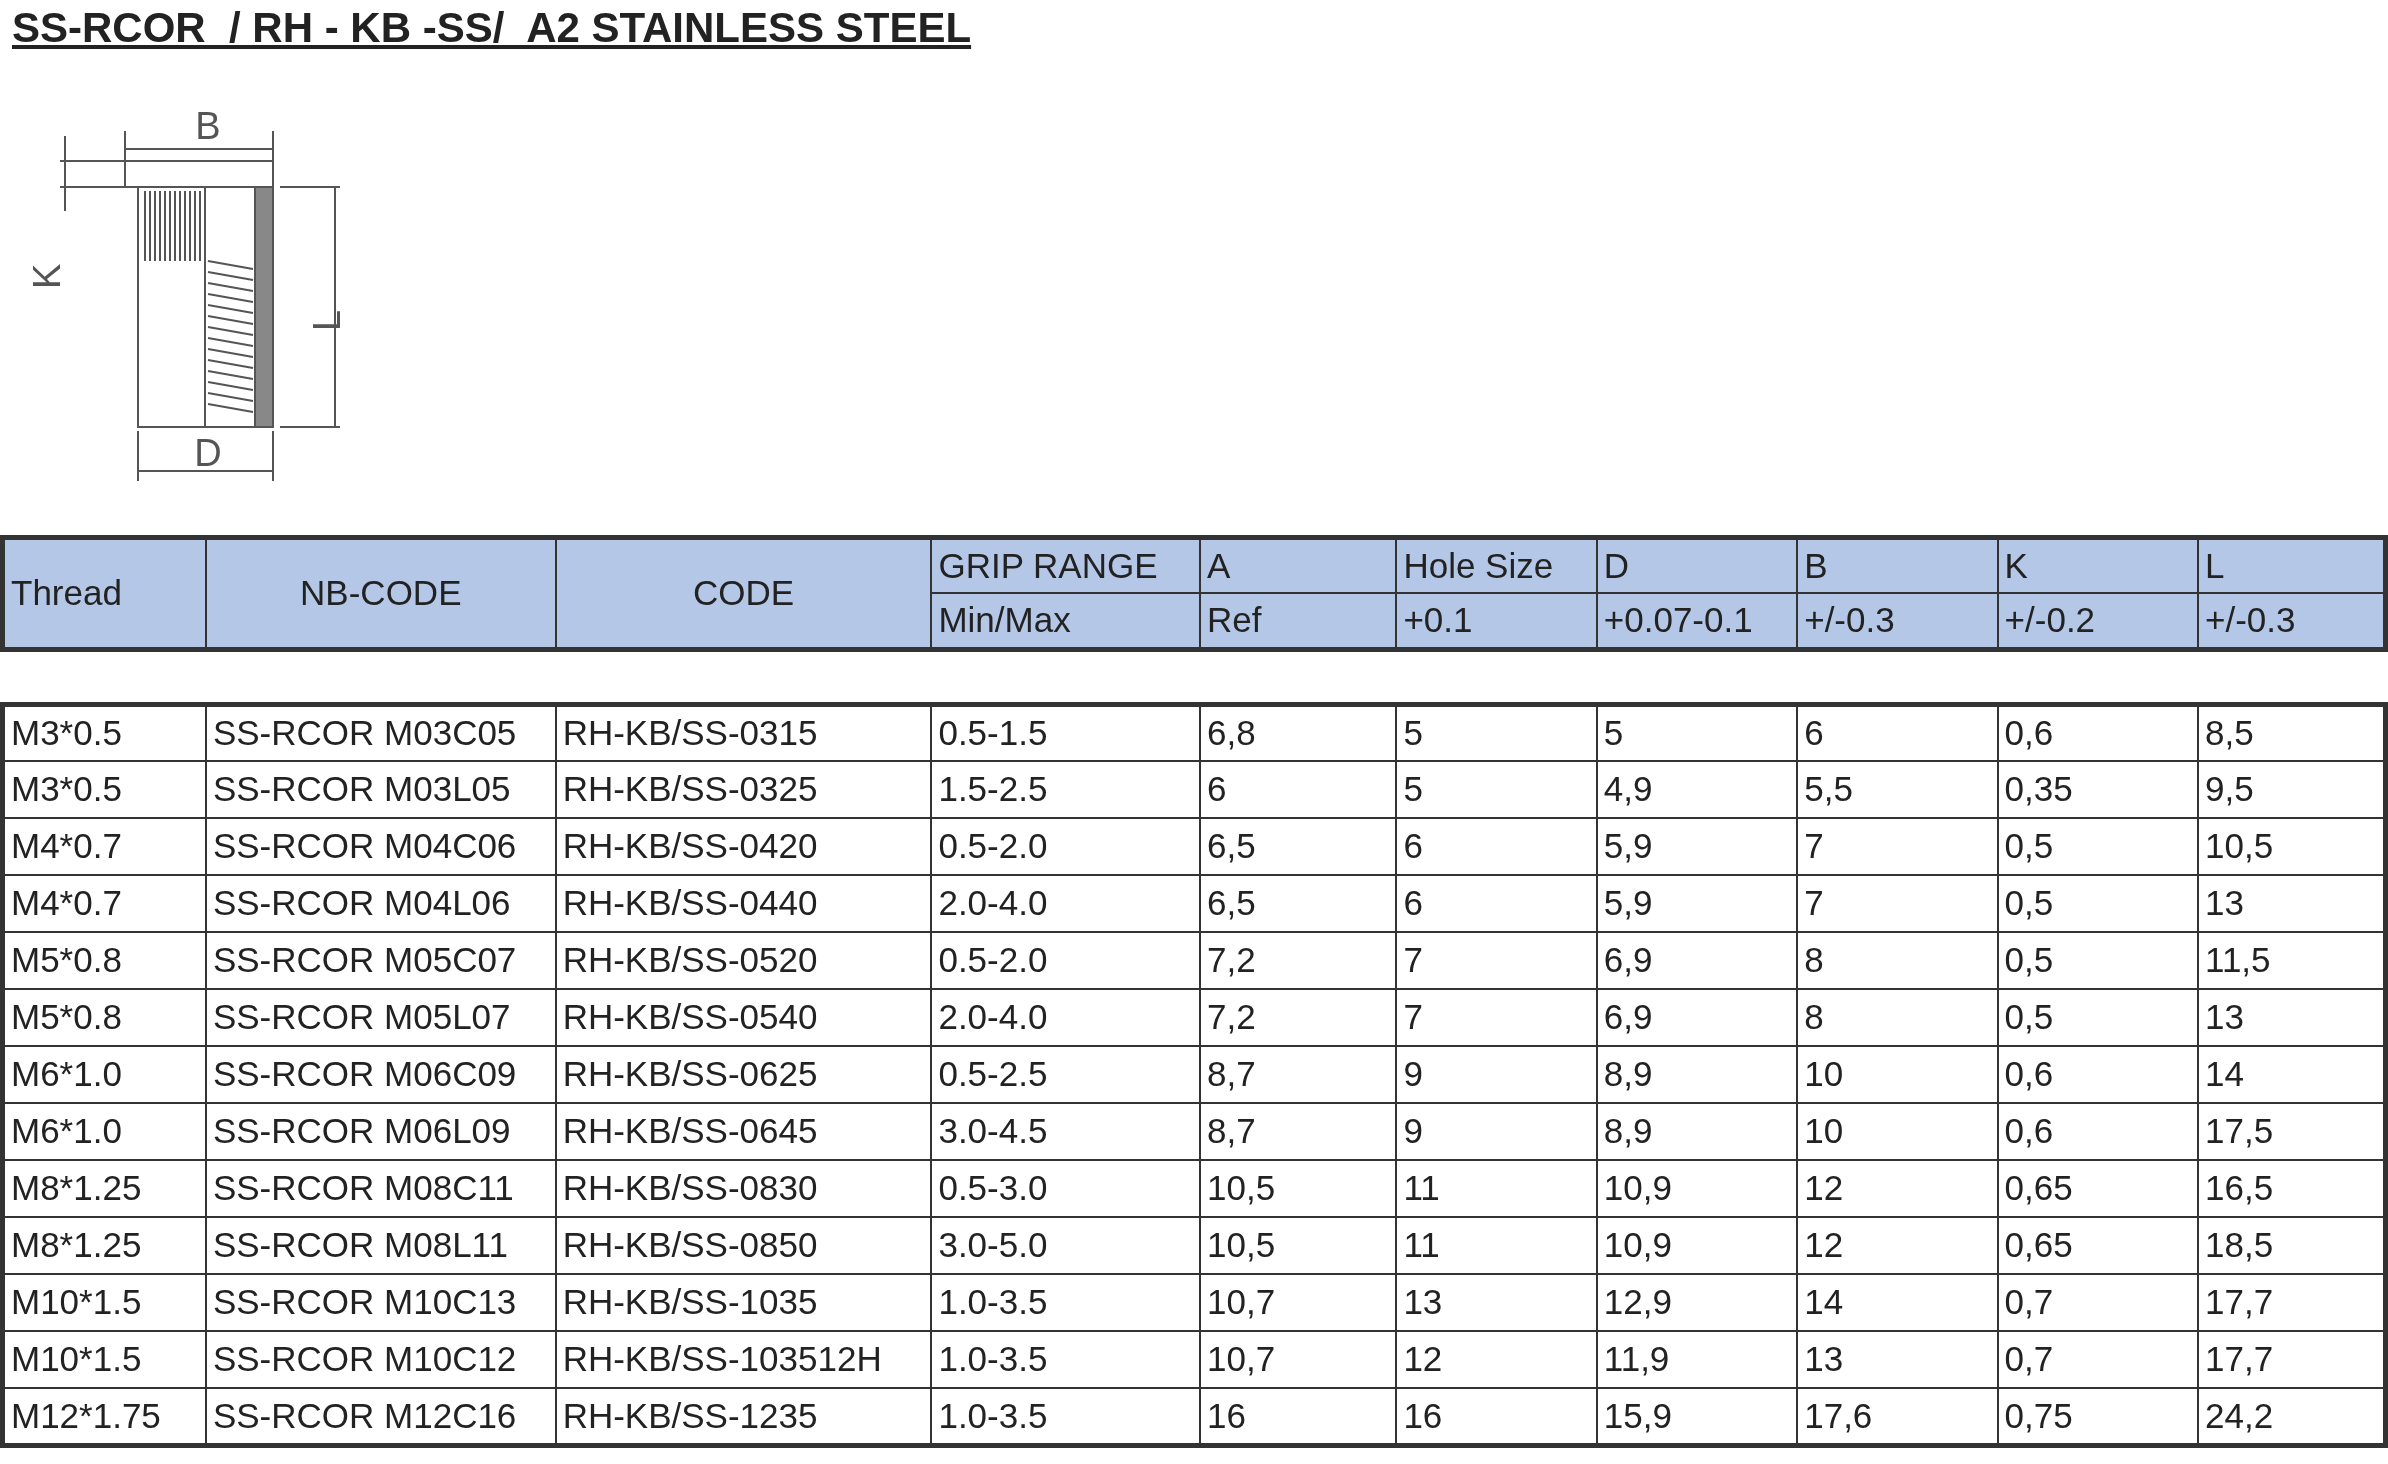 The image size is (2388, 1464). I want to click on table-cell: RH-KB/SS-0315, so click(743, 732).